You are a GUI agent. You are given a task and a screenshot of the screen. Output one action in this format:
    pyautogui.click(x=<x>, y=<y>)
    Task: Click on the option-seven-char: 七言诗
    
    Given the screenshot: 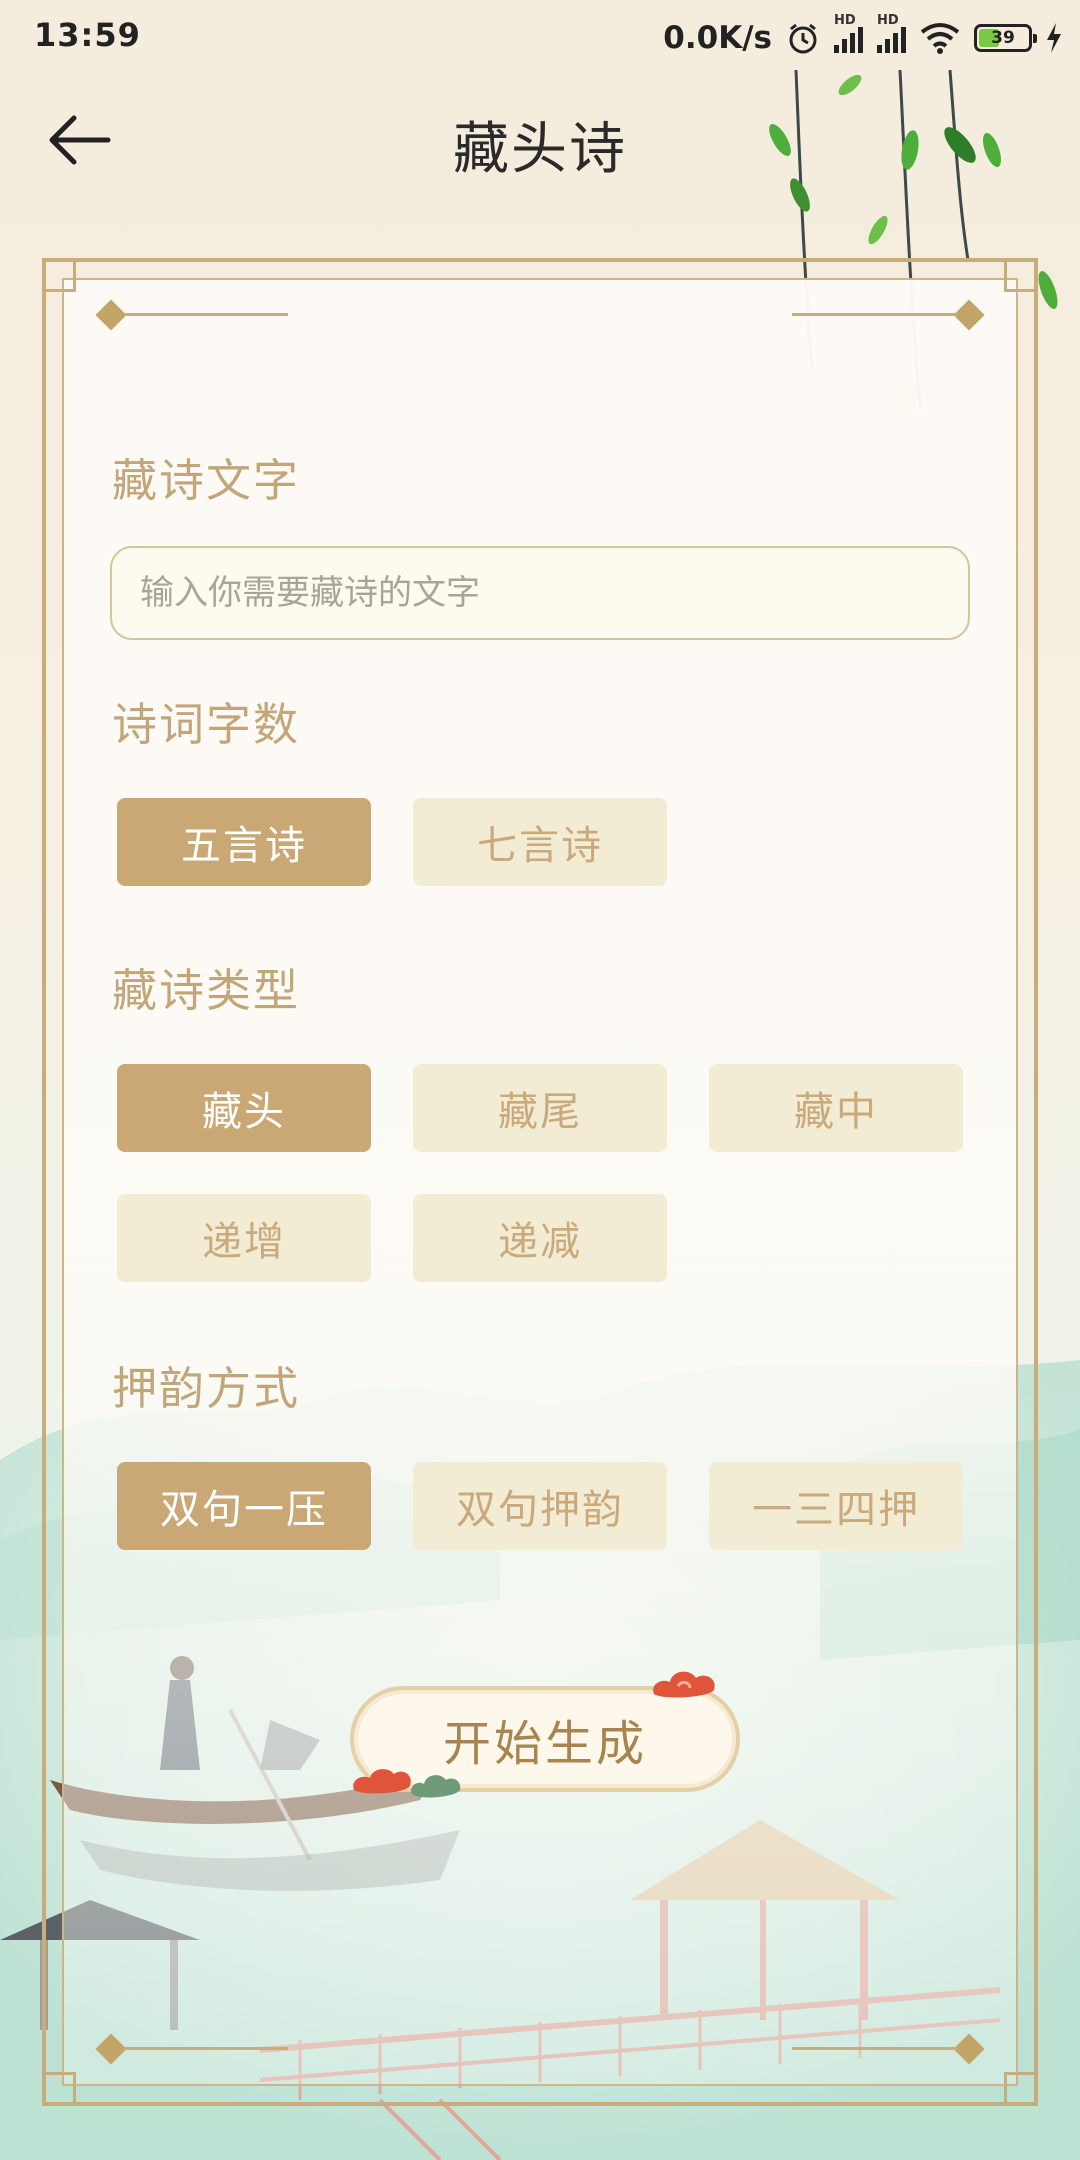 What is the action you would take?
    pyautogui.click(x=540, y=842)
    